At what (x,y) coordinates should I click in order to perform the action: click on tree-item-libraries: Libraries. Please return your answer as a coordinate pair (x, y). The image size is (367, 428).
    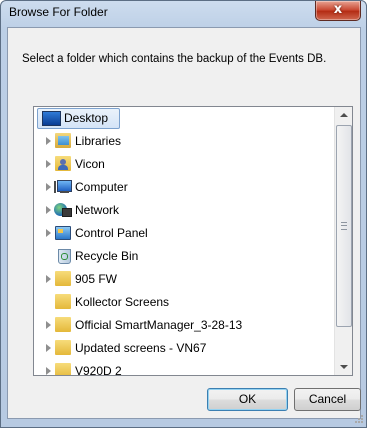
    Looking at the image, I should click on (182, 141).